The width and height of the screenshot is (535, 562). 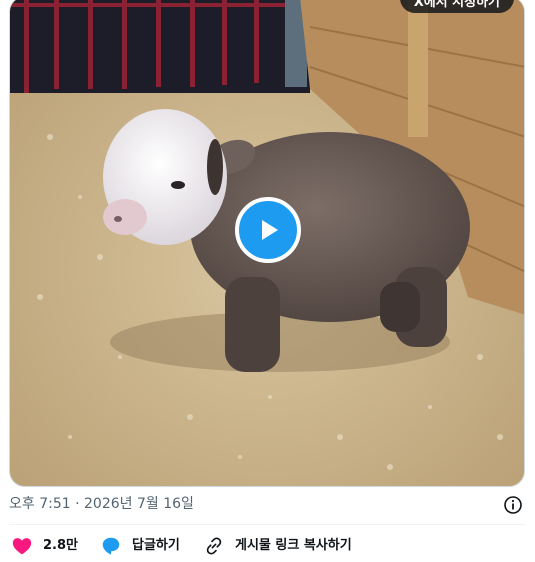 I want to click on reply-button: 답글하기, so click(x=140, y=546).